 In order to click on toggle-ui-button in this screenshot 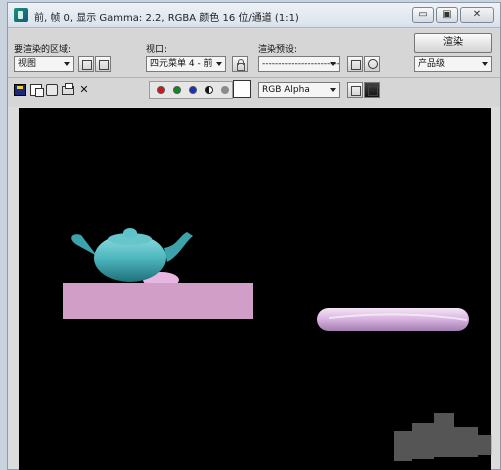, I will do `click(372, 90)`.